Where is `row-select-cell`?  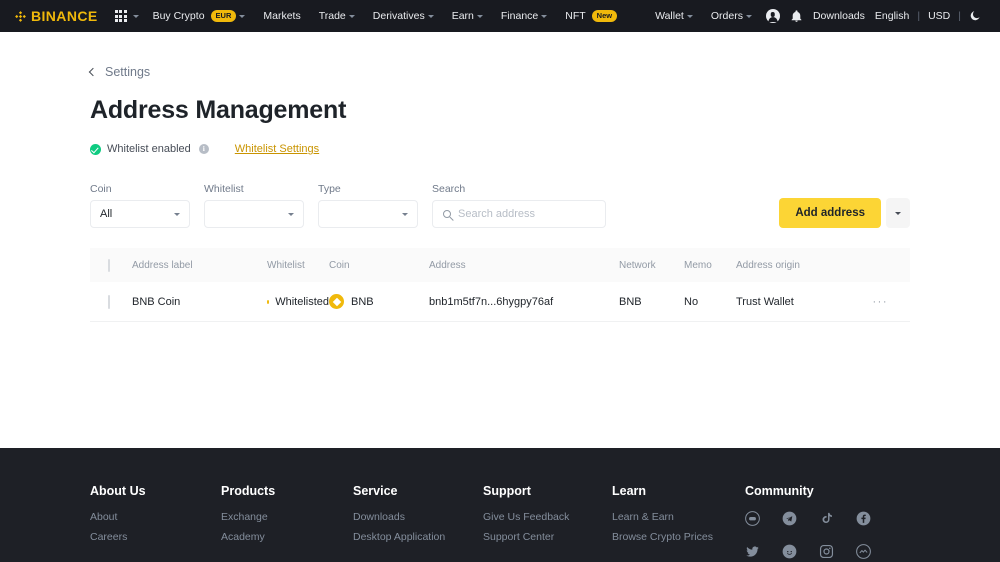 row-select-cell is located at coordinates (111, 301).